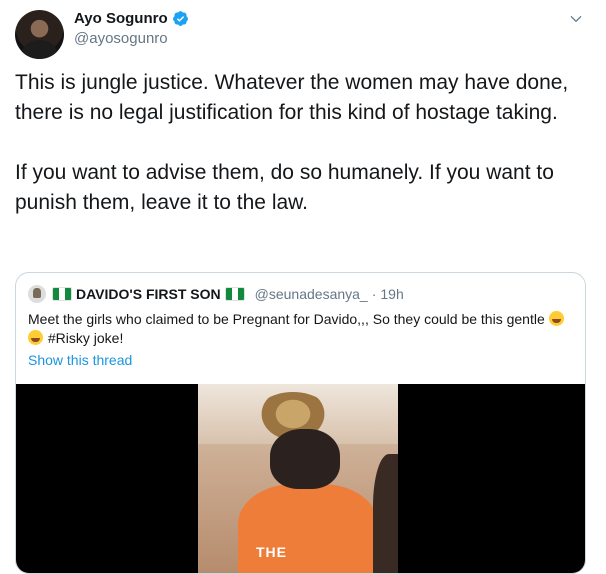 The height and width of the screenshot is (574, 606). I want to click on avatar, so click(39, 34).